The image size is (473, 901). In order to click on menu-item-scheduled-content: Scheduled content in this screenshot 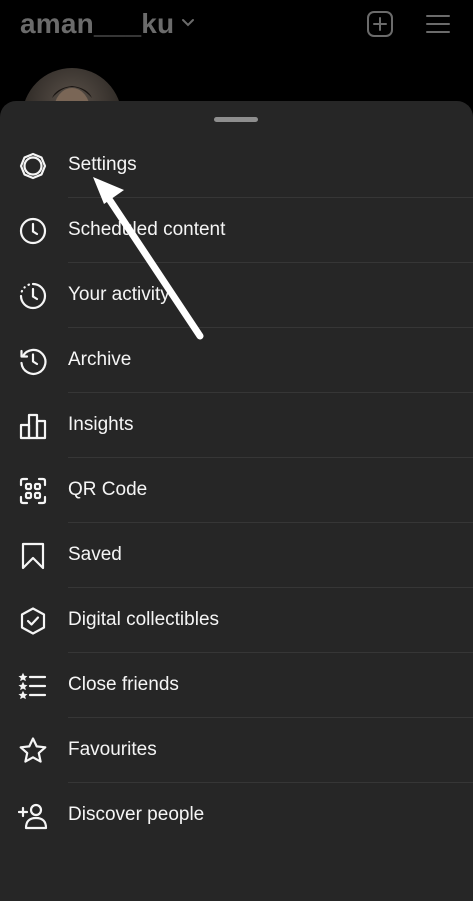, I will do `click(236, 230)`.